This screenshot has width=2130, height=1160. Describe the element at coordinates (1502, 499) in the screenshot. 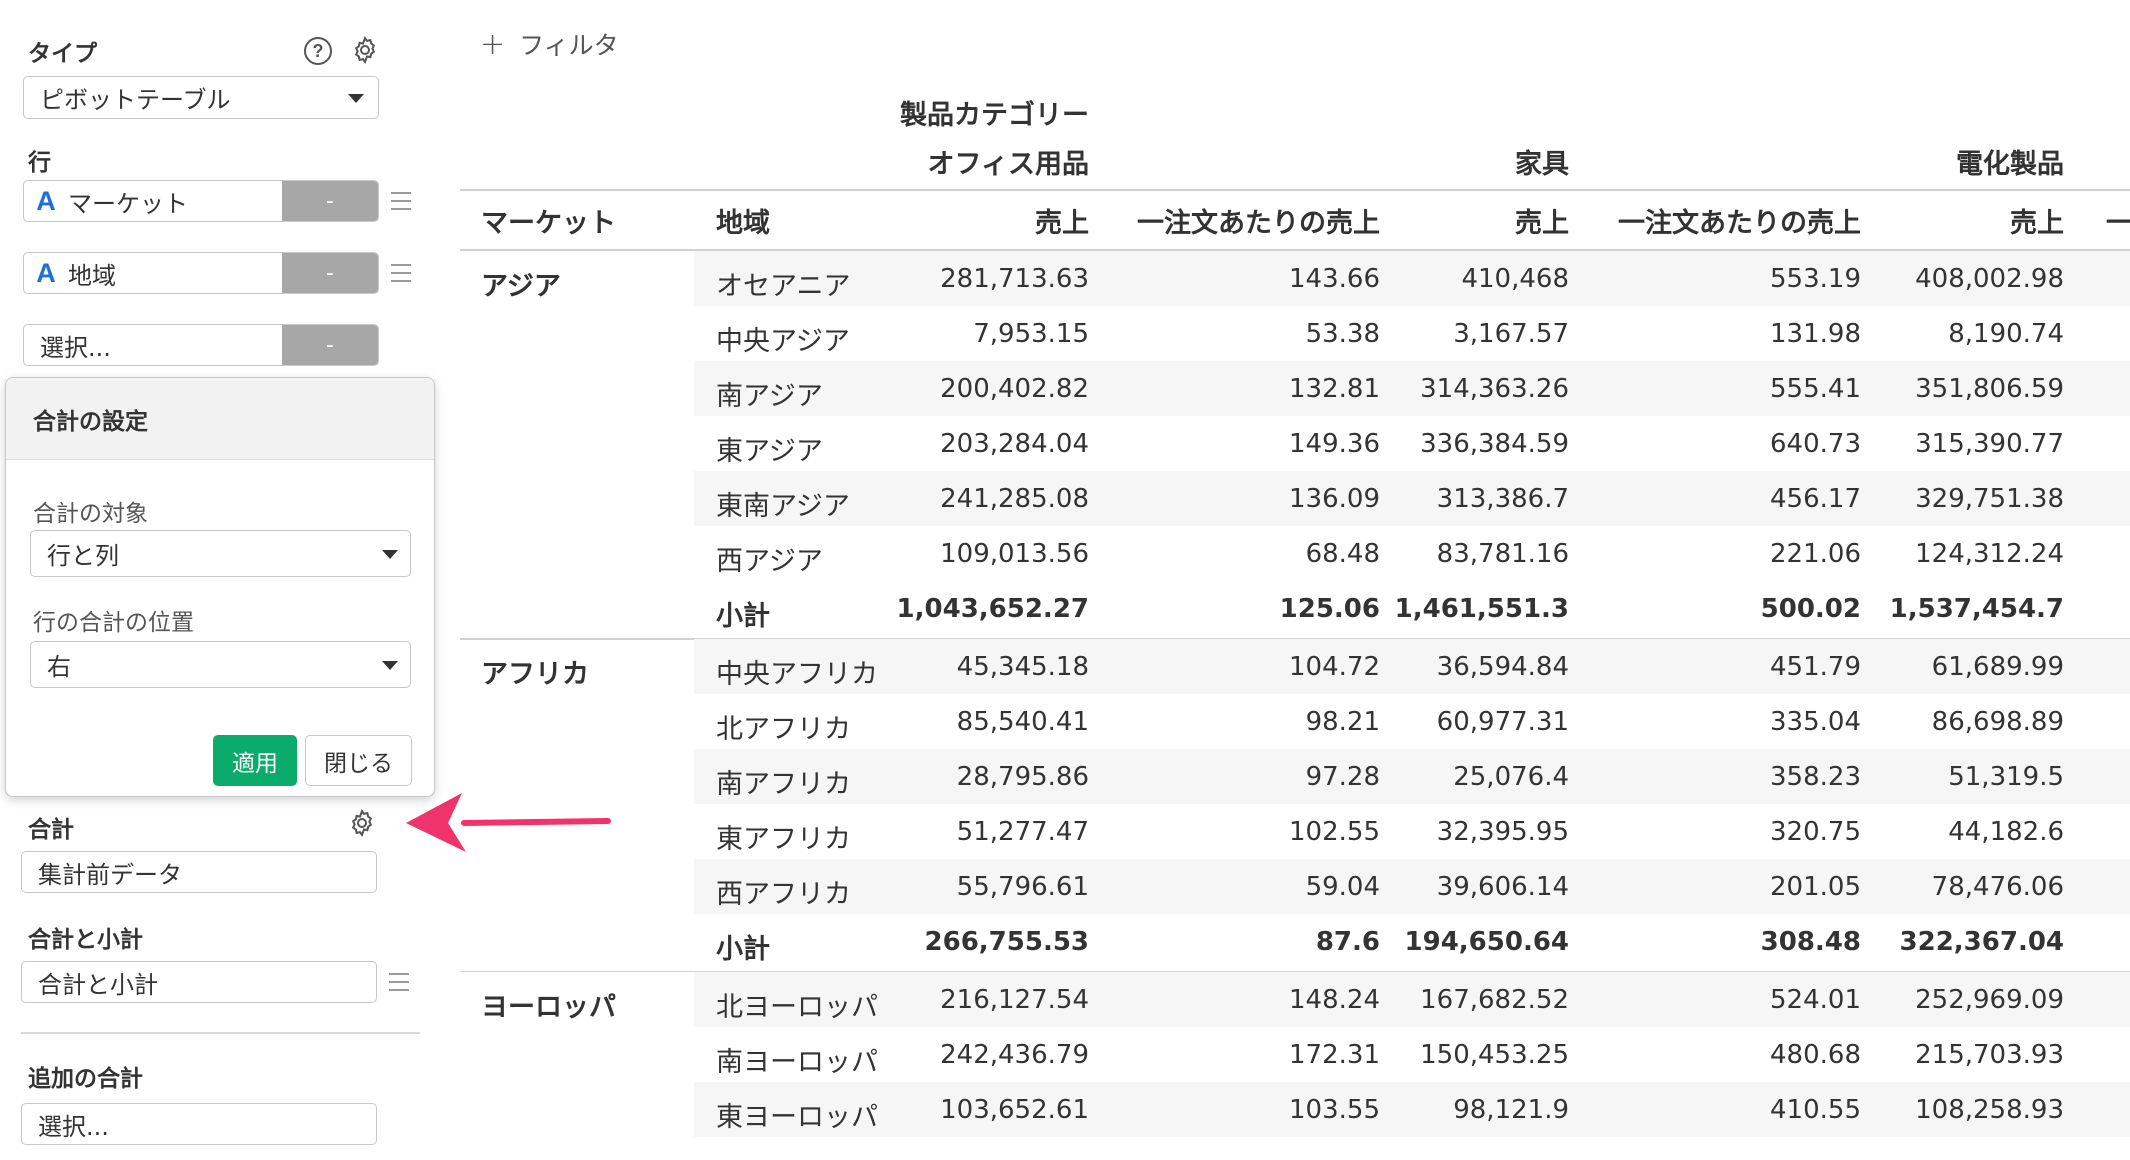

I see `value-cell: 313,386.7` at that location.